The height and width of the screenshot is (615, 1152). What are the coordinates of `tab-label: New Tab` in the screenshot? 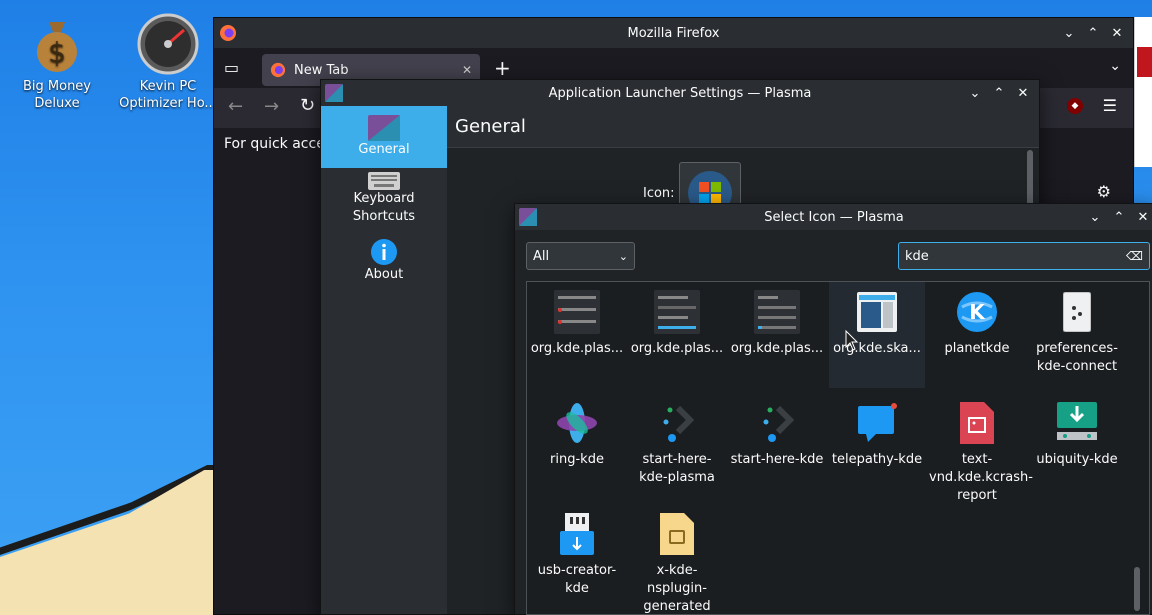 It's located at (321, 70).